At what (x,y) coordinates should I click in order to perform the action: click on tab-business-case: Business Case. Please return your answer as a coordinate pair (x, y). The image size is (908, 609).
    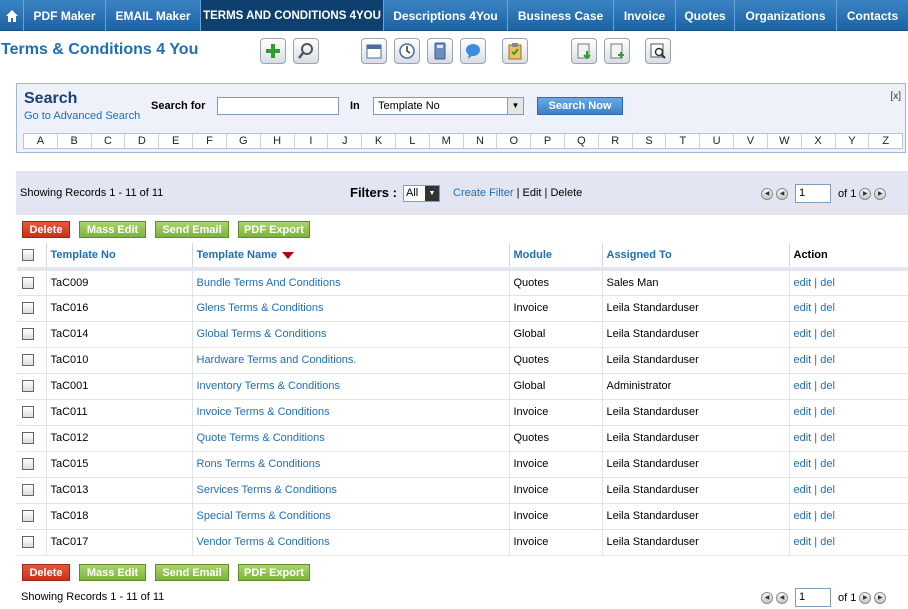
    Looking at the image, I should click on (561, 15).